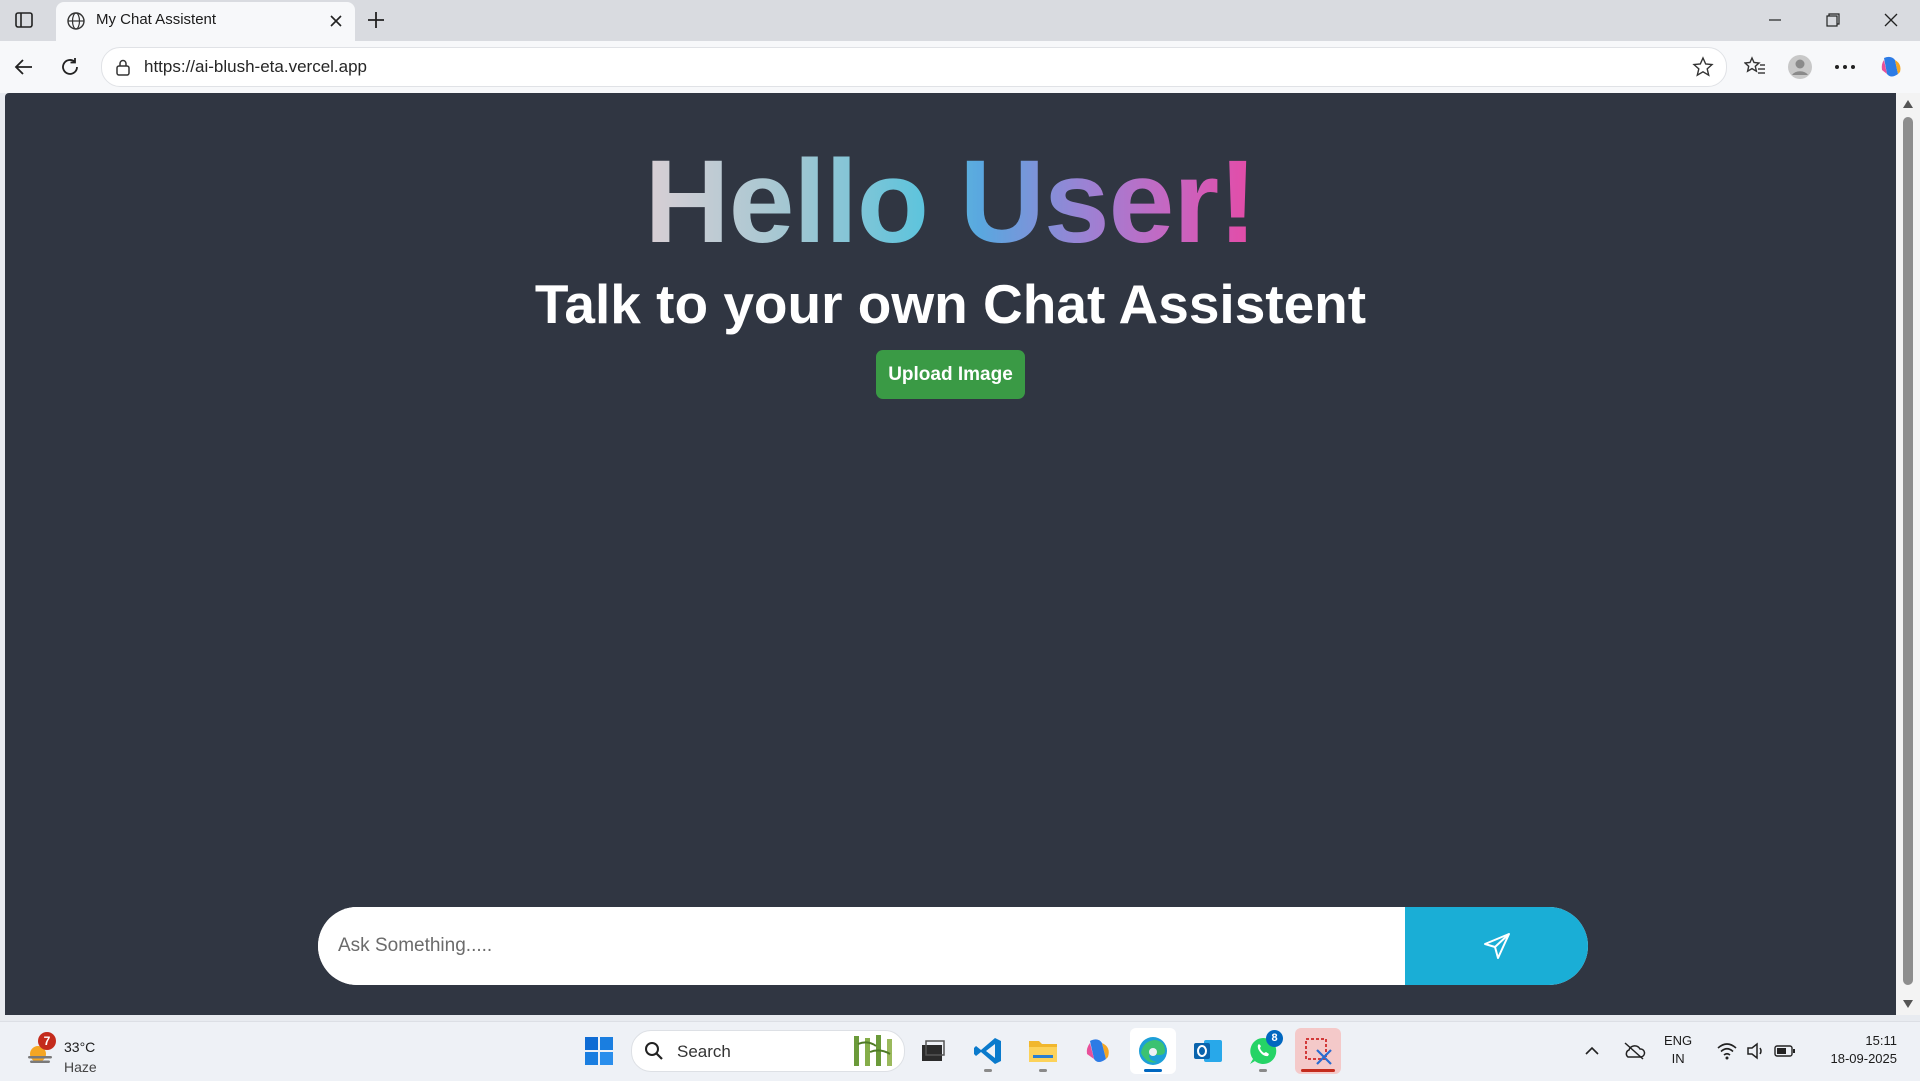 The height and width of the screenshot is (1081, 1920). Describe the element at coordinates (376, 20) in the screenshot. I see `new-tab-icon` at that location.